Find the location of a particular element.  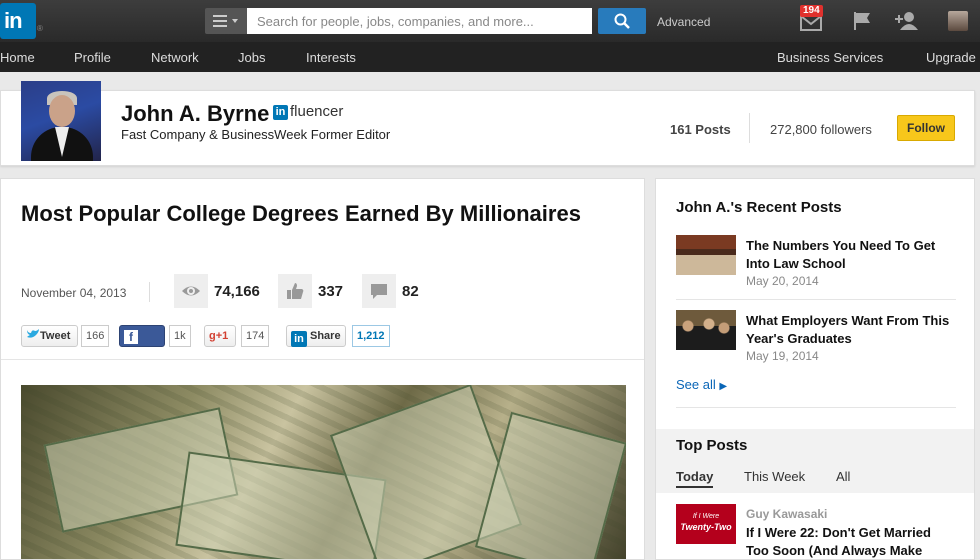

google-plus-label: +1 is located at coordinates (222, 336).